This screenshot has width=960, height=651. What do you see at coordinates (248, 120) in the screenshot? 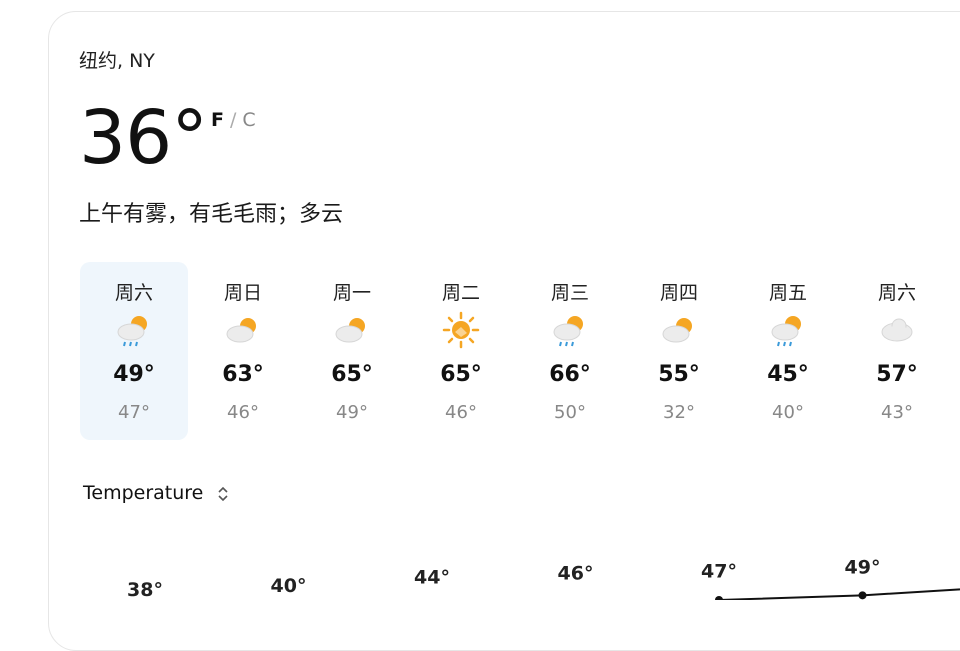
I see `unit-celsius-button: C` at bounding box center [248, 120].